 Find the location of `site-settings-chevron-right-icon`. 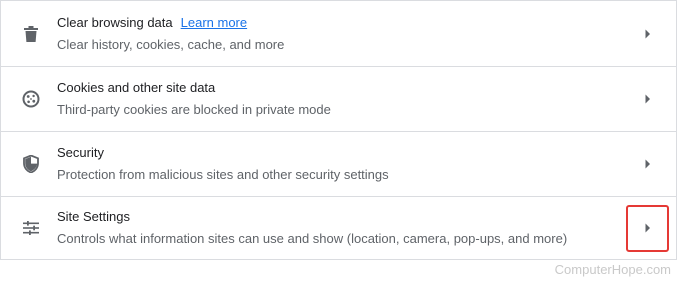

site-settings-chevron-right-icon is located at coordinates (648, 228).